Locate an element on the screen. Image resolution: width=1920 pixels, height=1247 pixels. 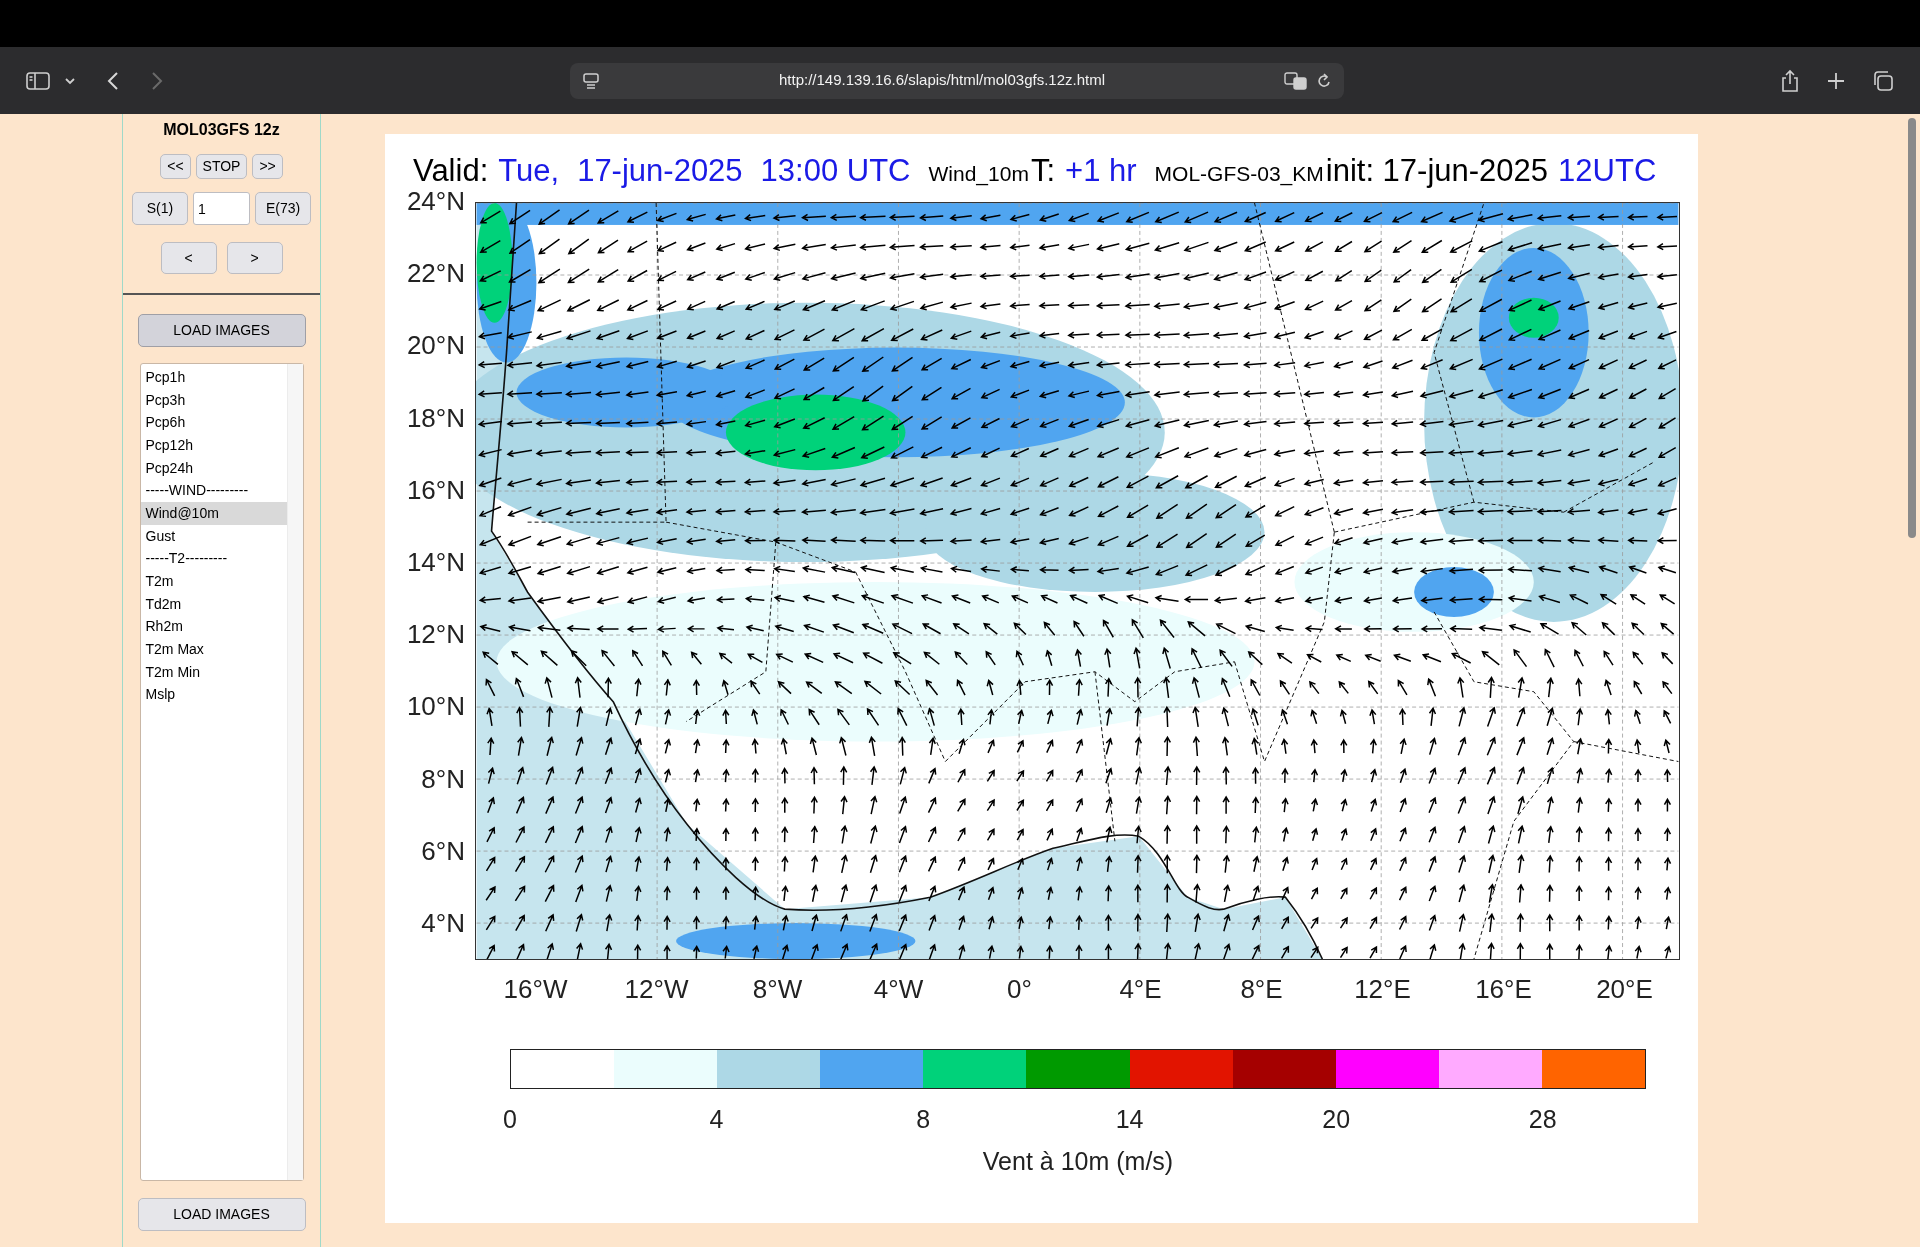
latitude-label: 16°N is located at coordinates (435, 490).